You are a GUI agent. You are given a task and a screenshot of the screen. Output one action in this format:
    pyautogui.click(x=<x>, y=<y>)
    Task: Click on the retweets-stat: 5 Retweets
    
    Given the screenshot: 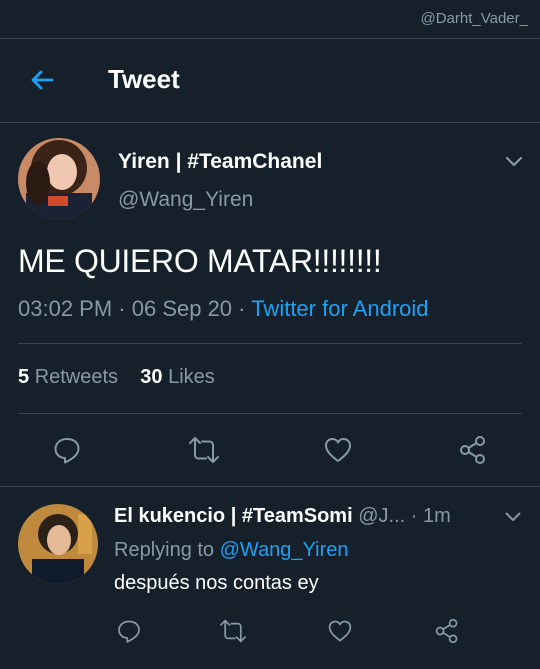 What is the action you would take?
    pyautogui.click(x=68, y=377)
    